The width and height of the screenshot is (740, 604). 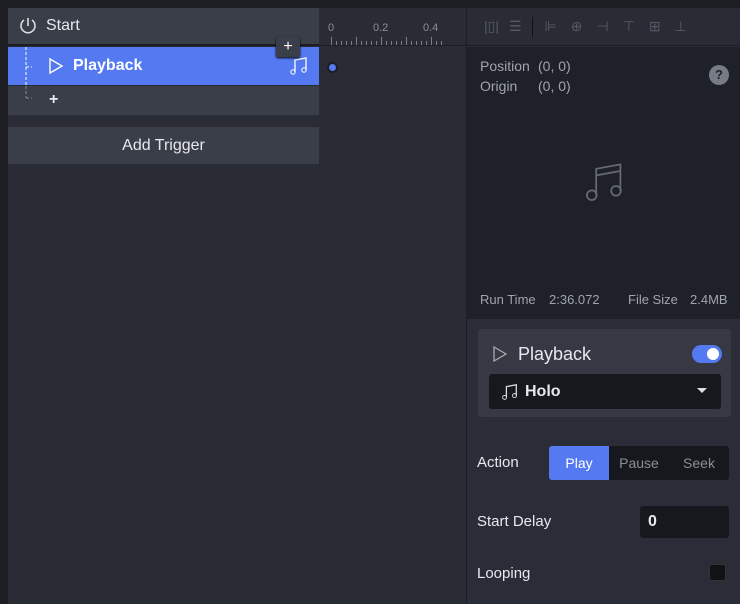 I want to click on distribute-vertical-icon: ☰, so click(x=515, y=26).